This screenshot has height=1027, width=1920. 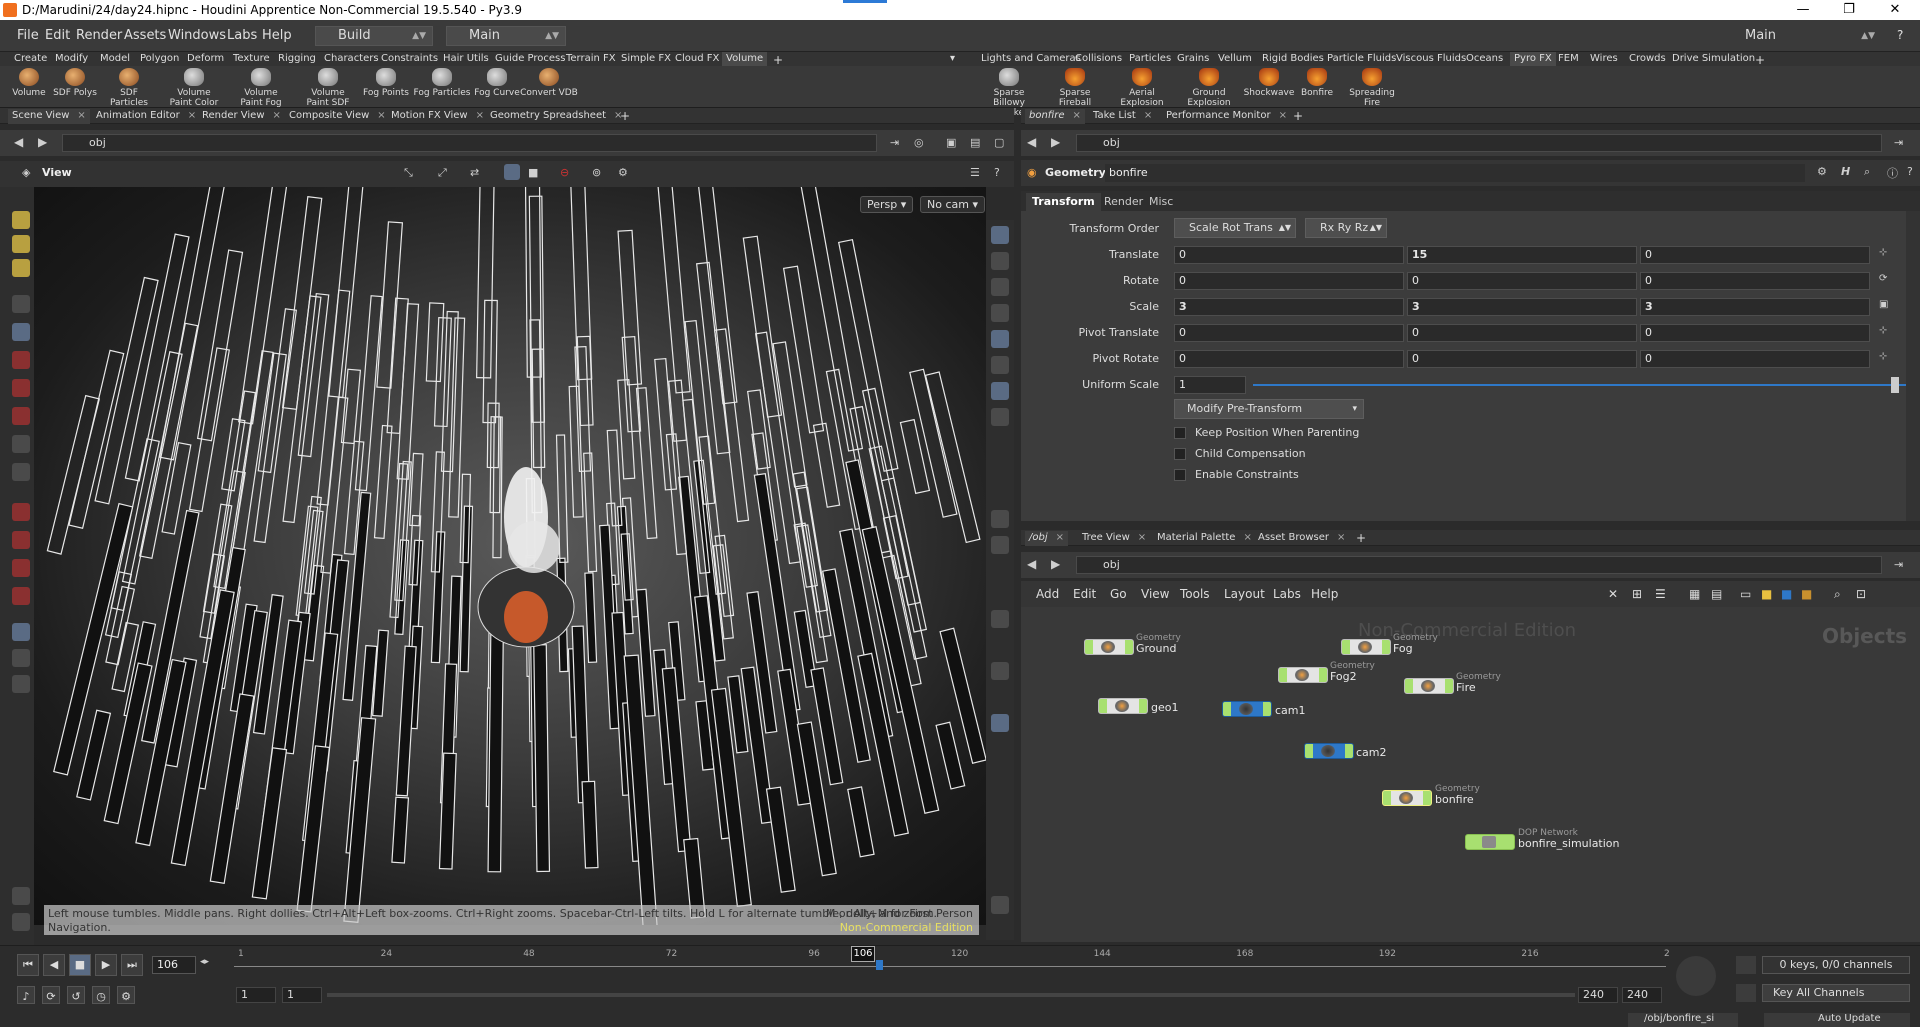 What do you see at coordinates (1484, 58) in the screenshot?
I see `shelf-tab: Oceans` at bounding box center [1484, 58].